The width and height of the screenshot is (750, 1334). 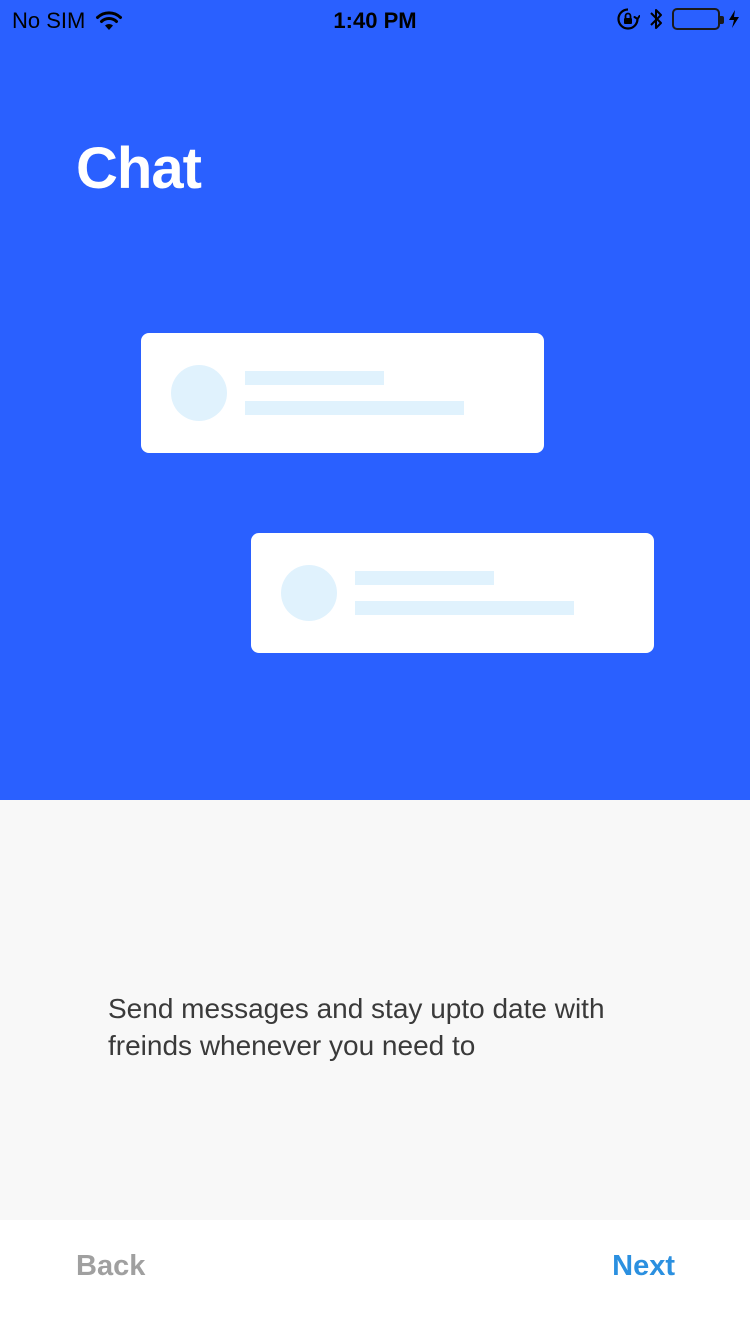 What do you see at coordinates (722, 20) in the screenshot?
I see `battery-cap` at bounding box center [722, 20].